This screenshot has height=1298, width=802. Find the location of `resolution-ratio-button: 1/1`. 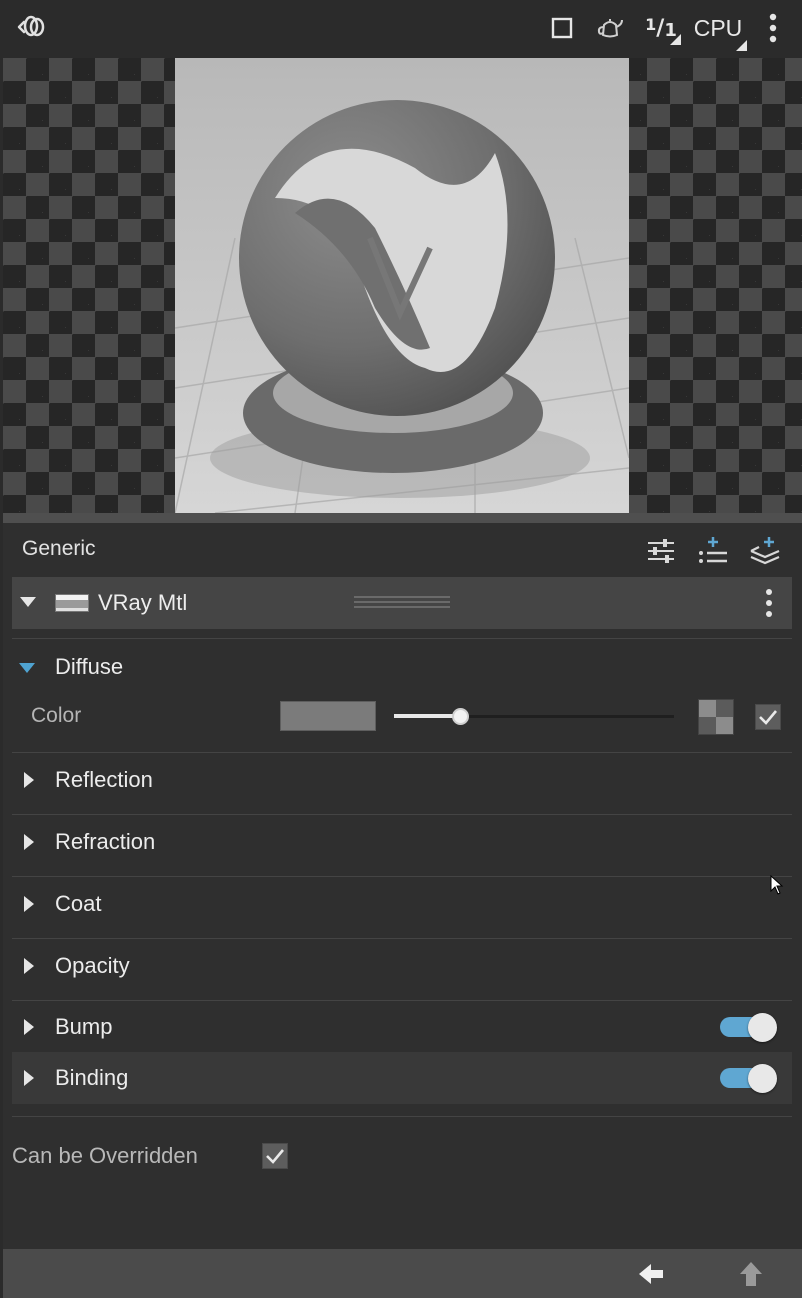

resolution-ratio-button: 1/1 is located at coordinates (661, 28).